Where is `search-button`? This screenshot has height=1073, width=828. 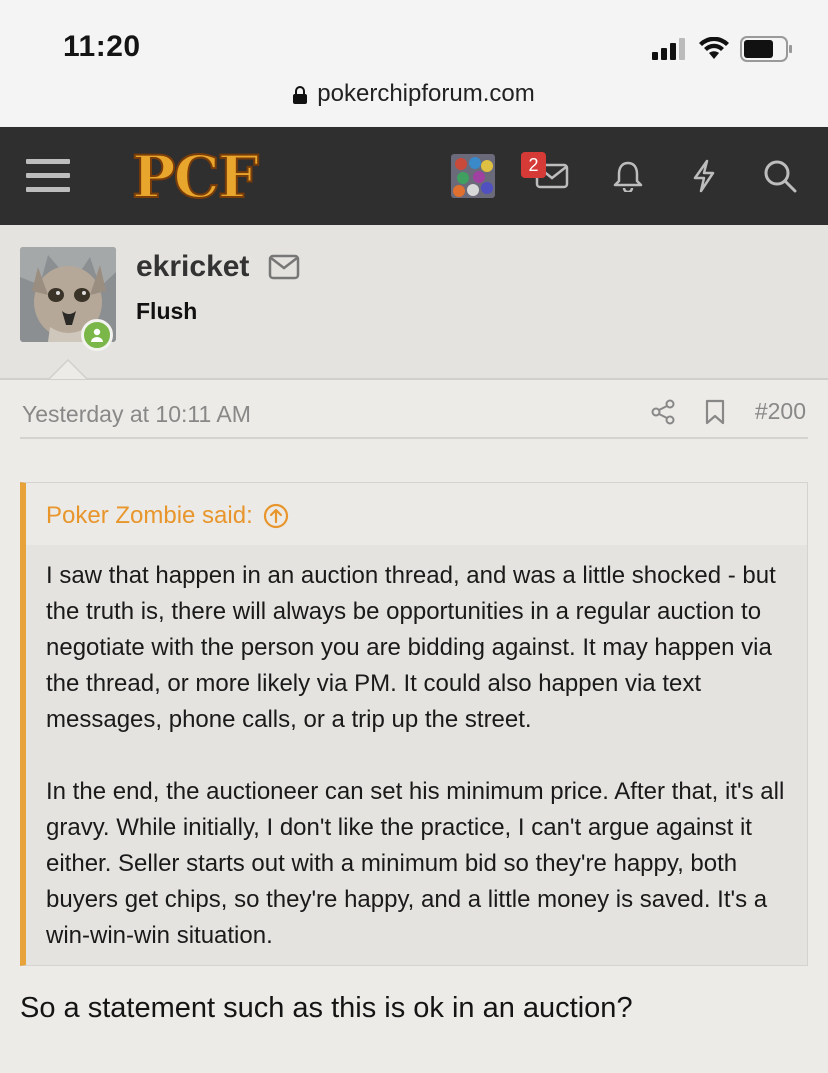
search-button is located at coordinates (780, 176).